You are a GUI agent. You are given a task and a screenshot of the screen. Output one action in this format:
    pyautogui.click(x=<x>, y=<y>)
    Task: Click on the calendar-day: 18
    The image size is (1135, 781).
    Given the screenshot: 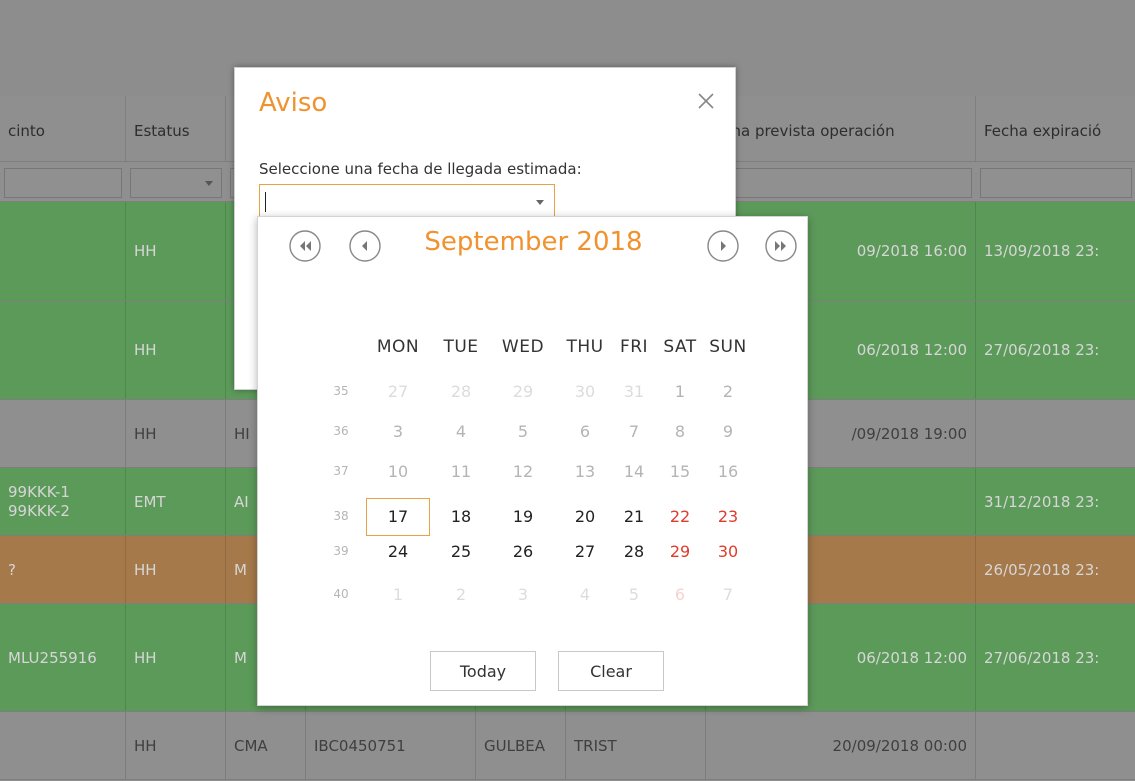 What is the action you would take?
    pyautogui.click(x=461, y=517)
    